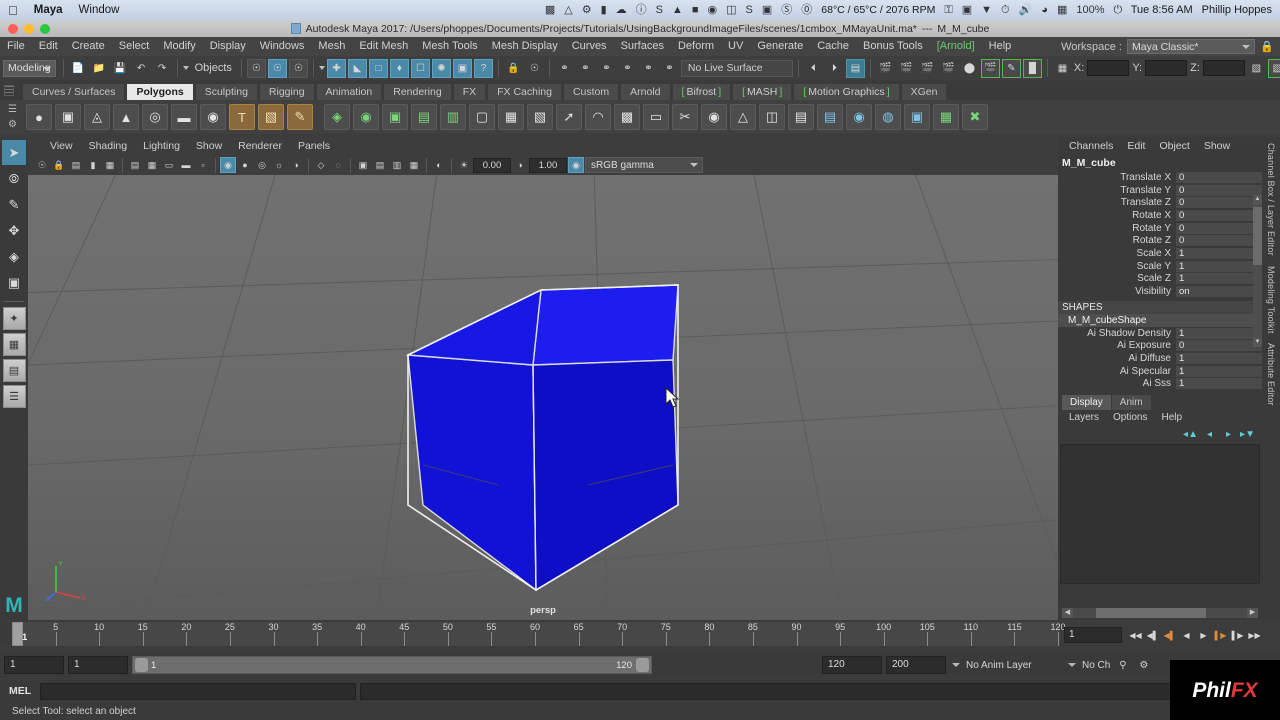 The image size is (1280, 720). I want to click on fill-hole-button: ▭, so click(656, 117).